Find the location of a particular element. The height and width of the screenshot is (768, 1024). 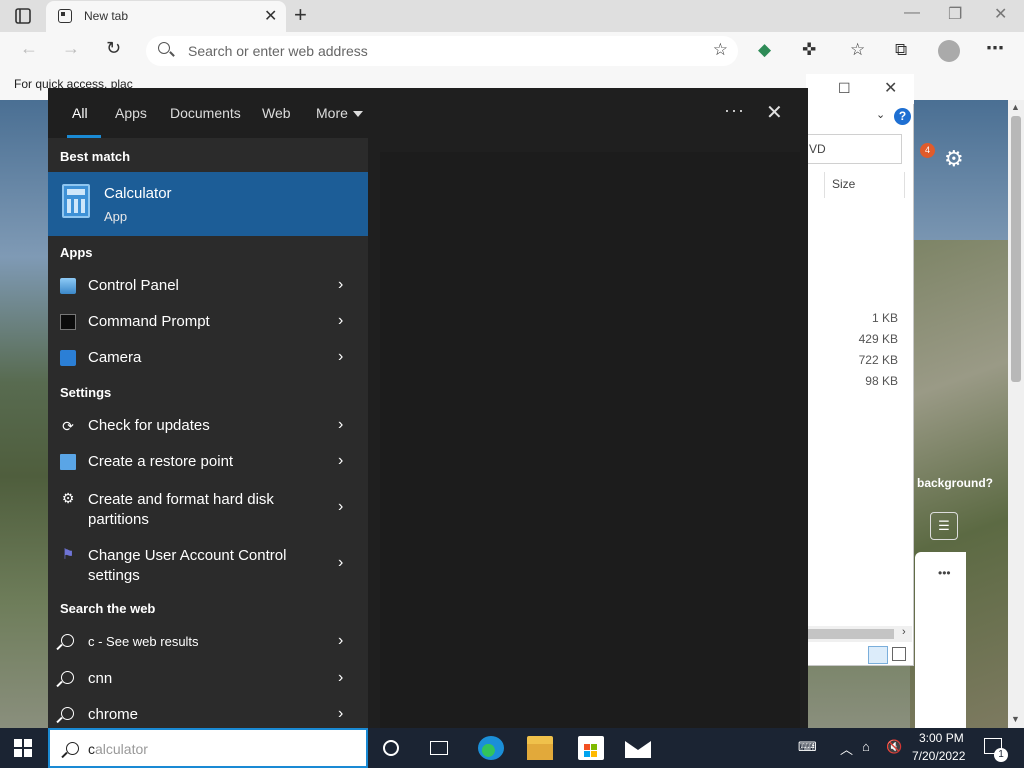

explorer-maximize-button: ☐ is located at coordinates (844, 88).